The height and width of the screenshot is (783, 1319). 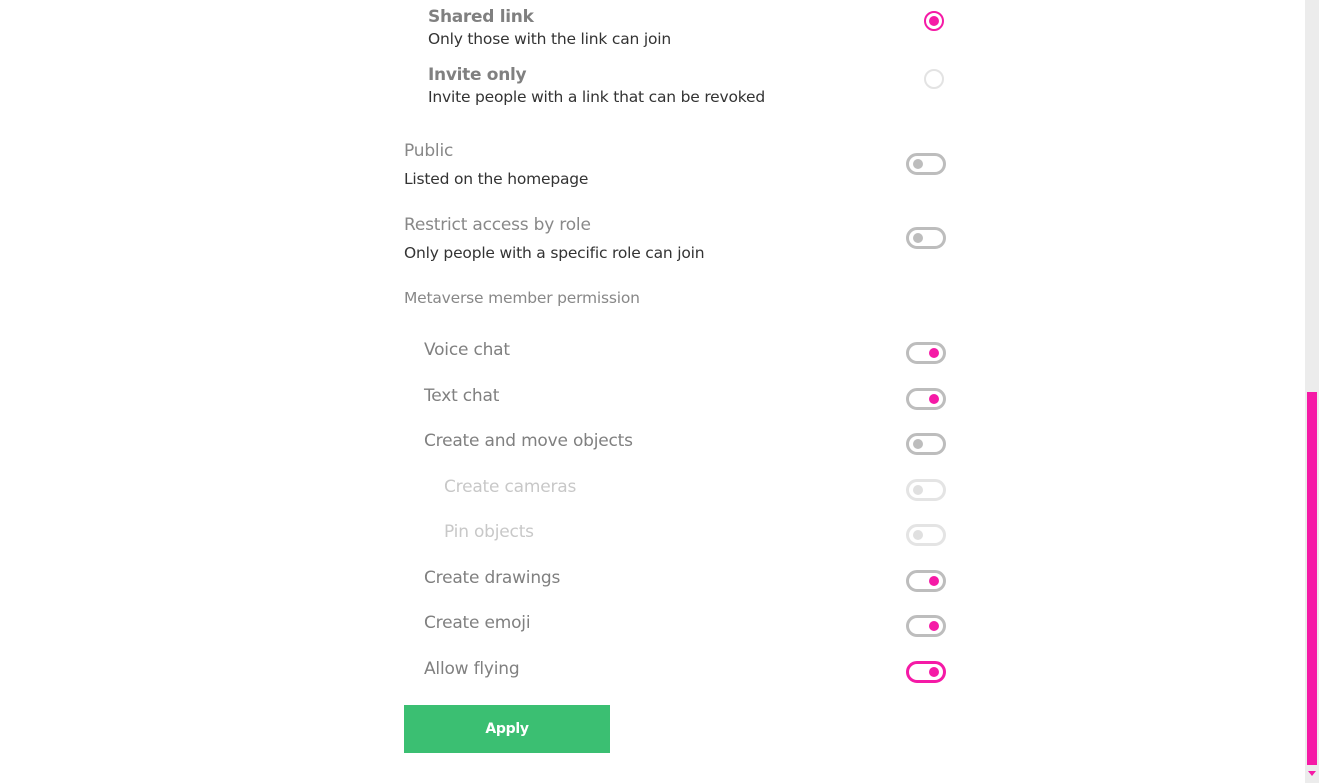 What do you see at coordinates (497, 225) in the screenshot?
I see `setting-title: Restrict access by role` at bounding box center [497, 225].